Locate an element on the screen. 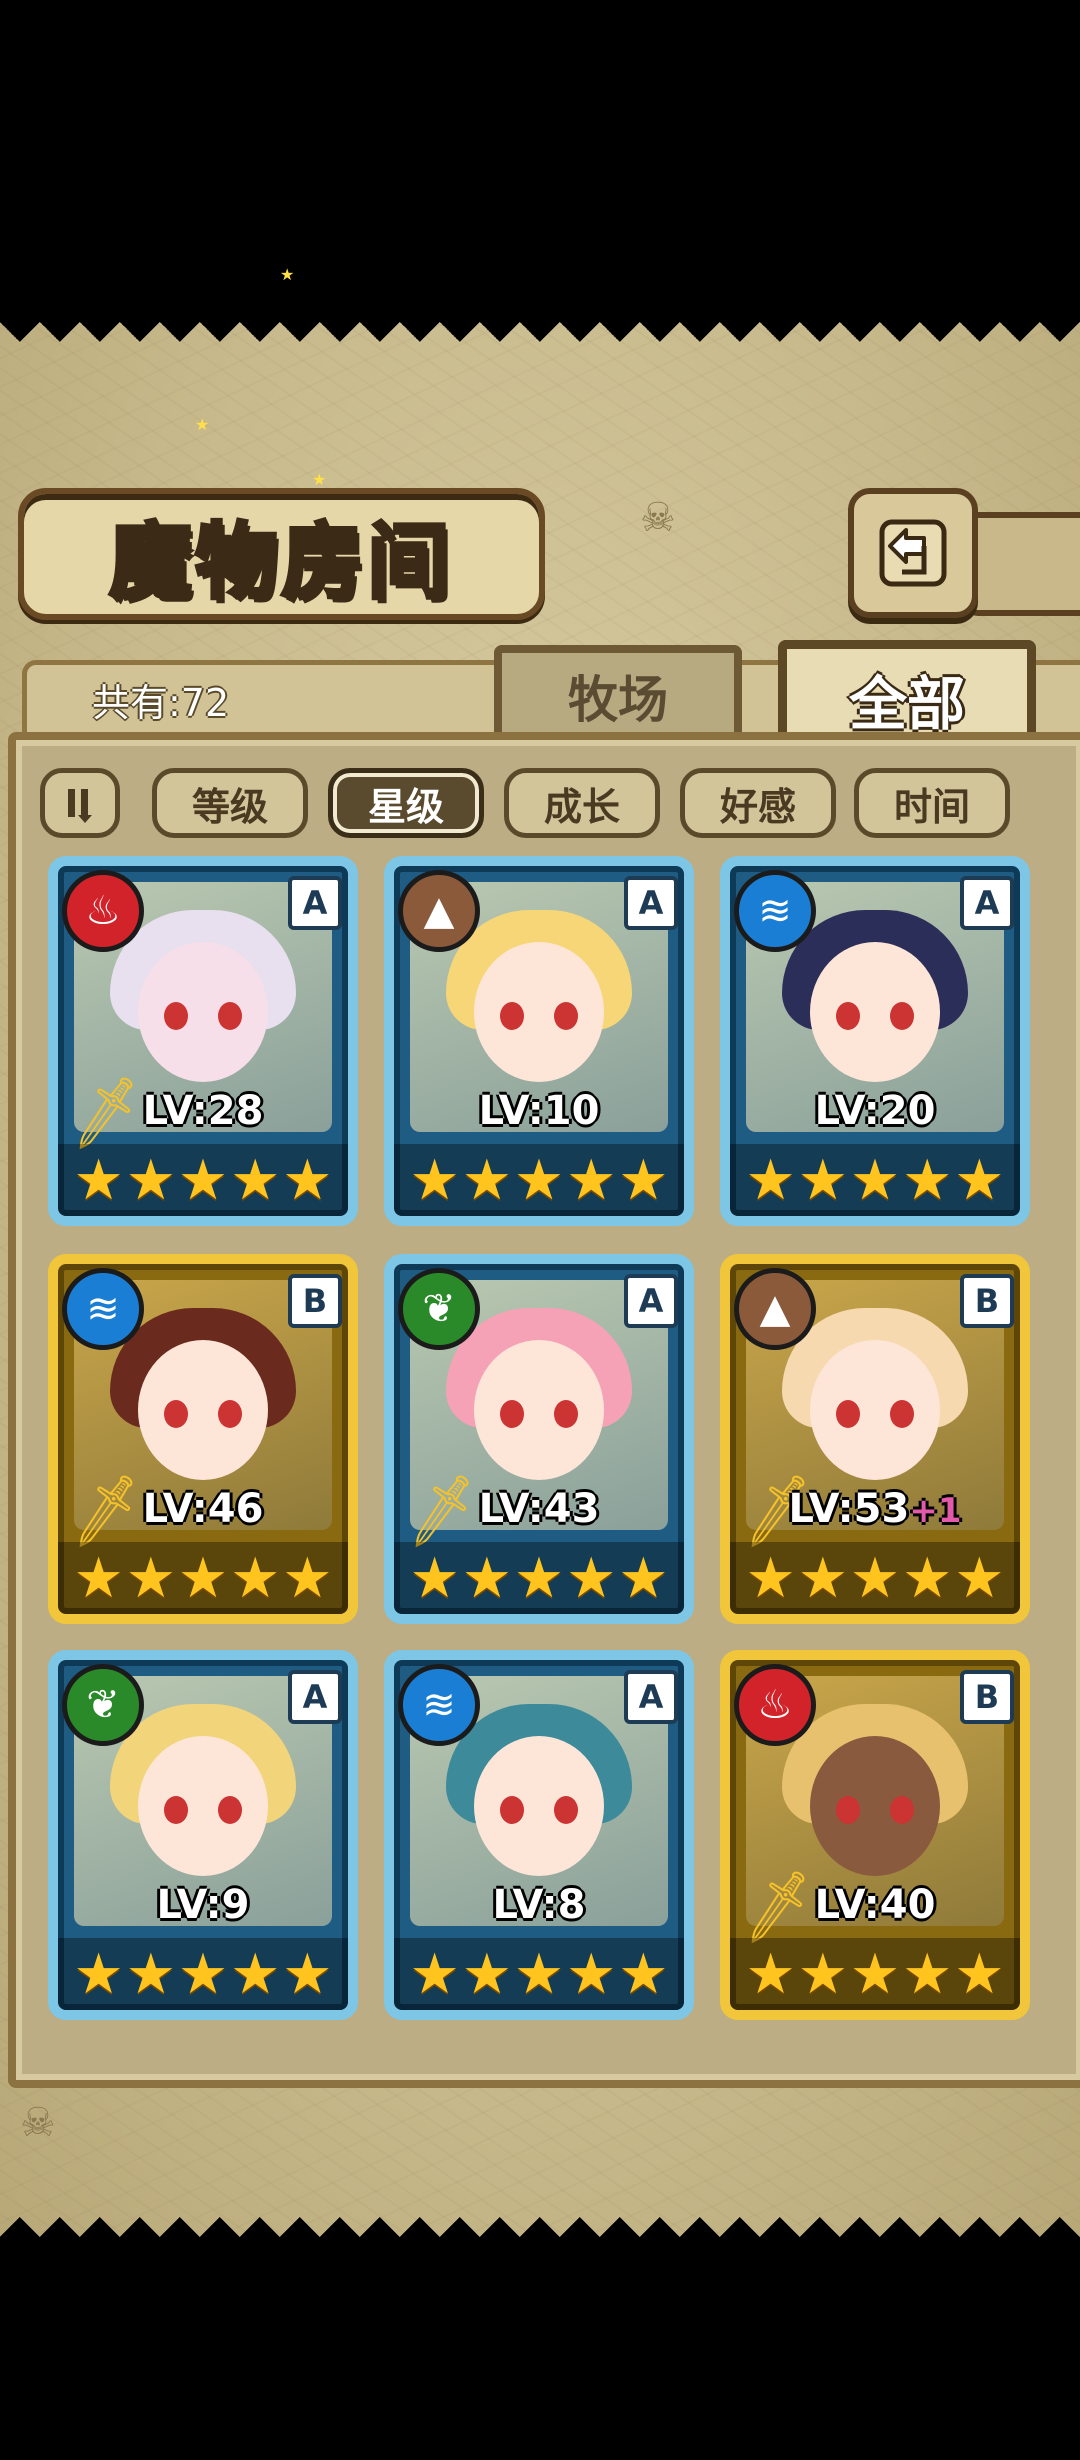 This screenshot has width=1080, height=2460. monster-card: ▲ B 🗡 LV:53+1 ★ ★ ★ ★ ★ is located at coordinates (875, 1439).